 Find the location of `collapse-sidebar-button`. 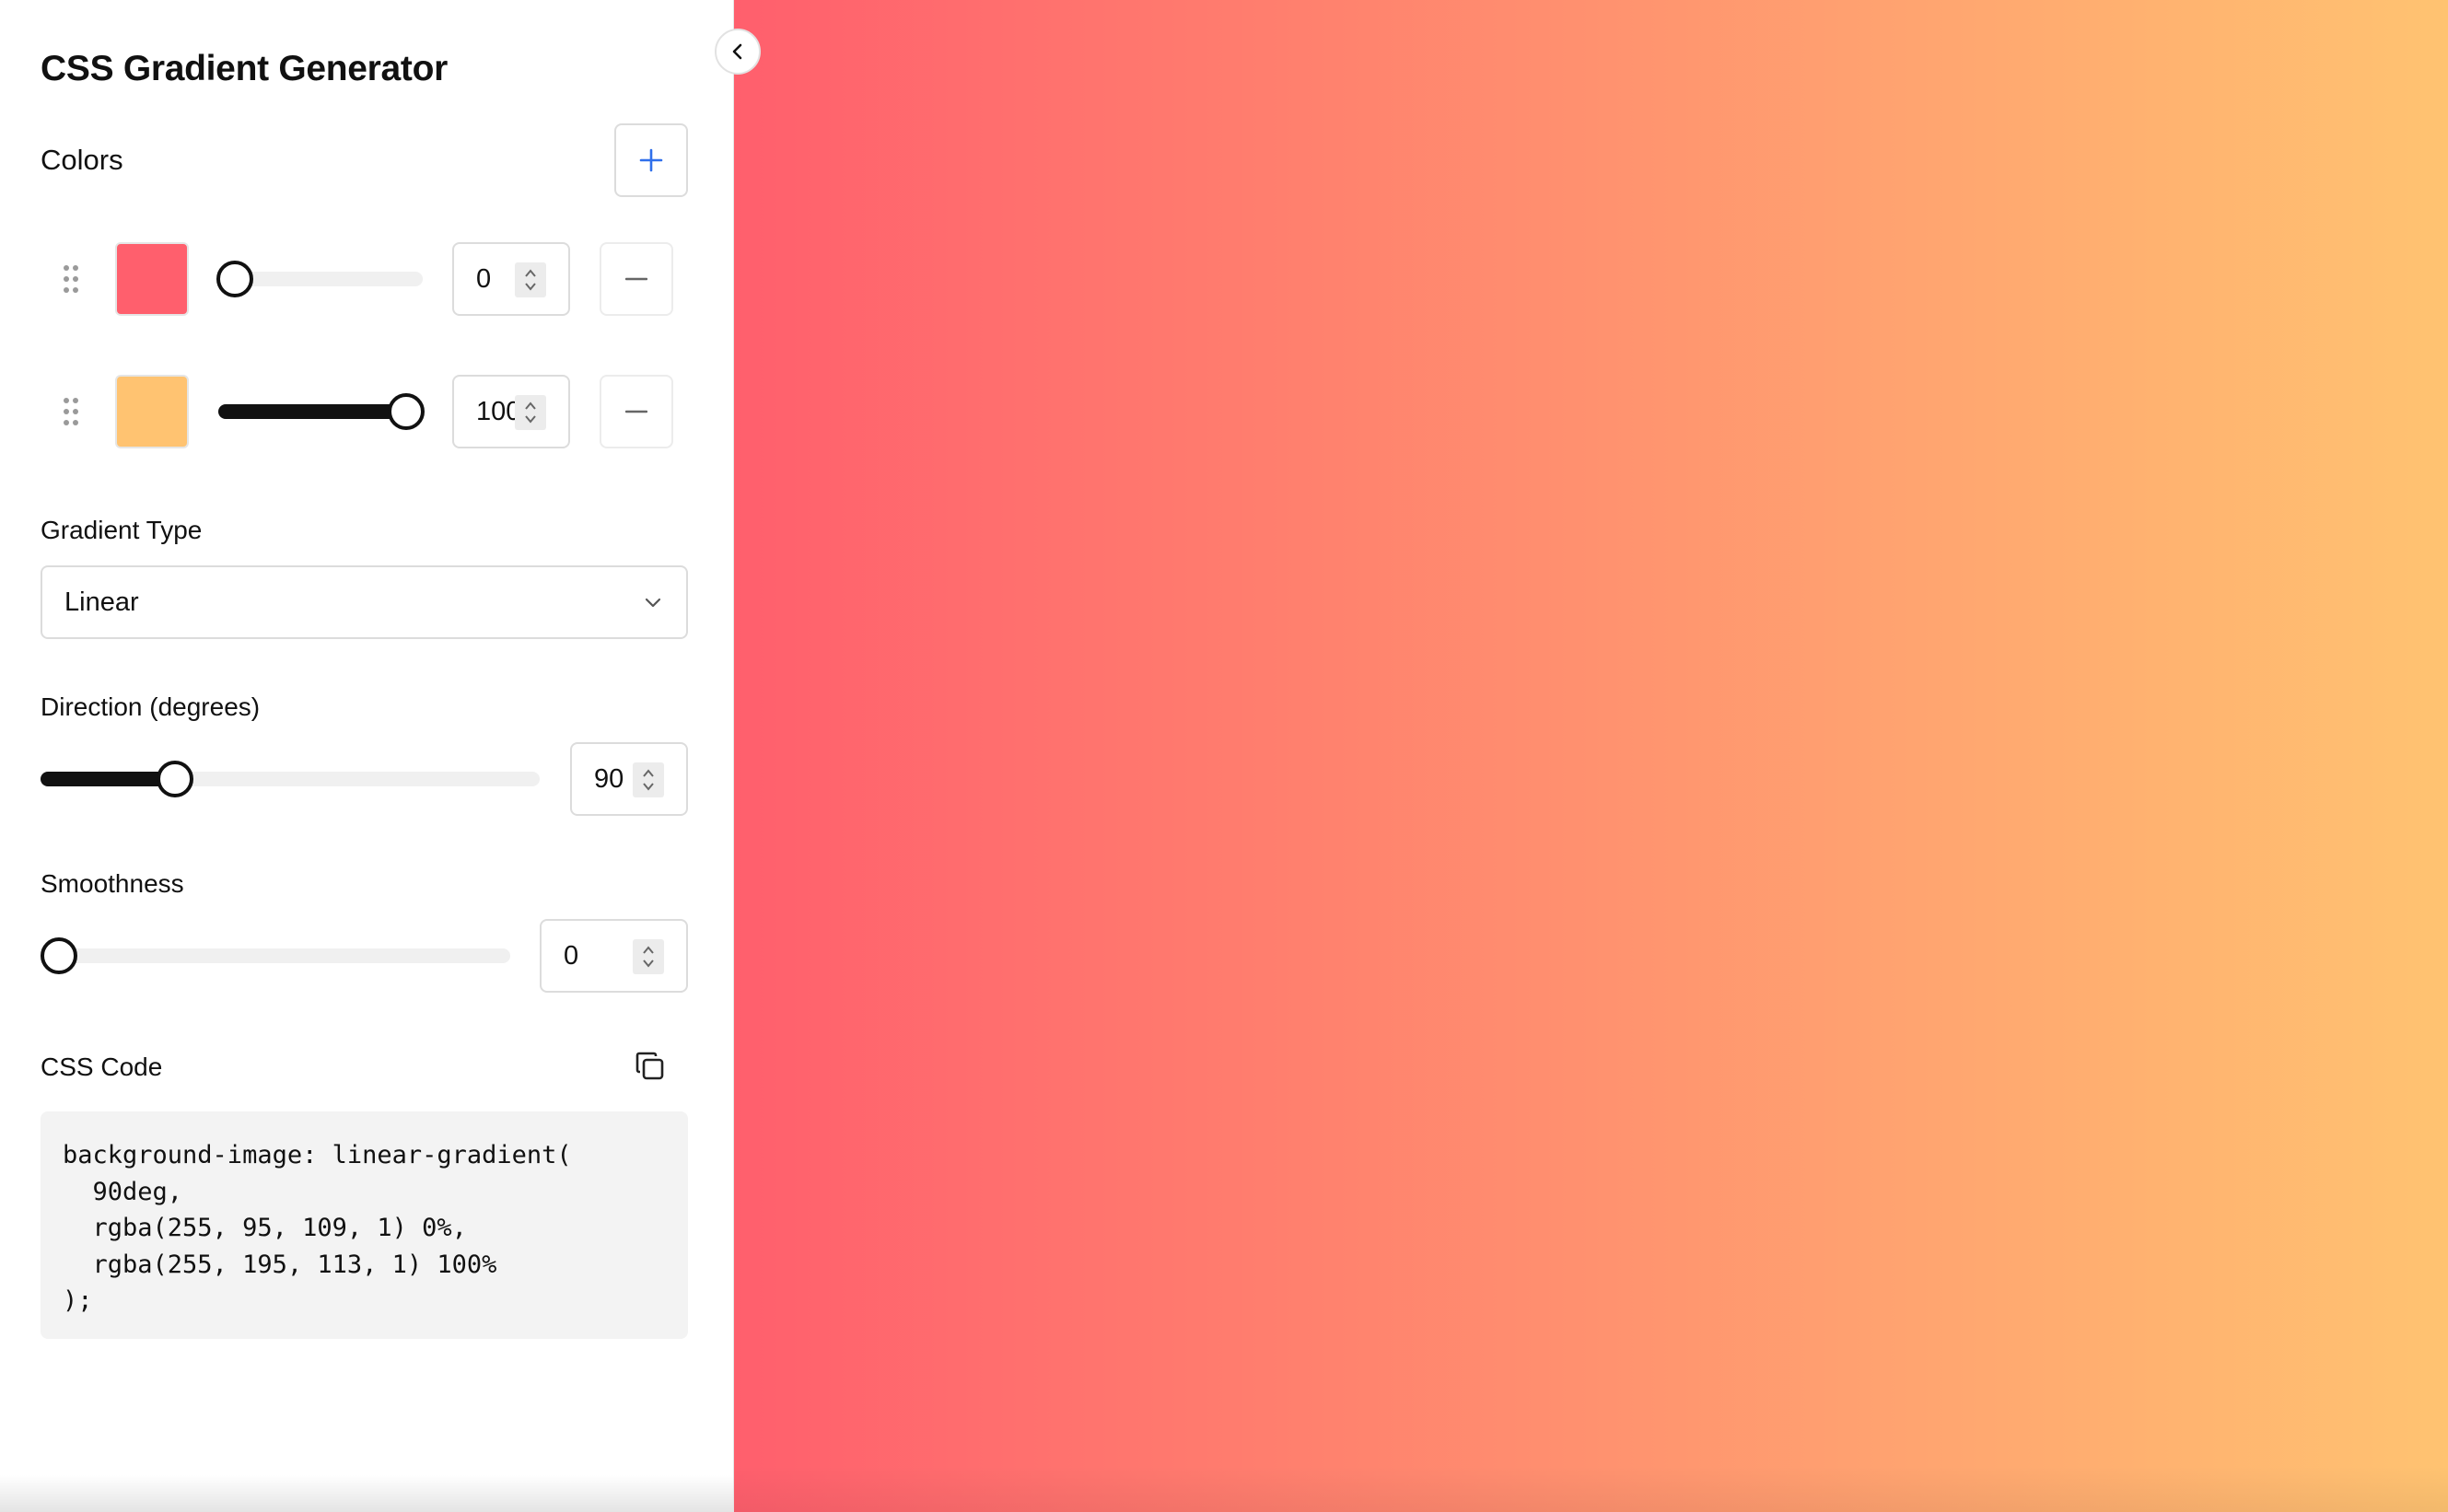

collapse-sidebar-button is located at coordinates (738, 52).